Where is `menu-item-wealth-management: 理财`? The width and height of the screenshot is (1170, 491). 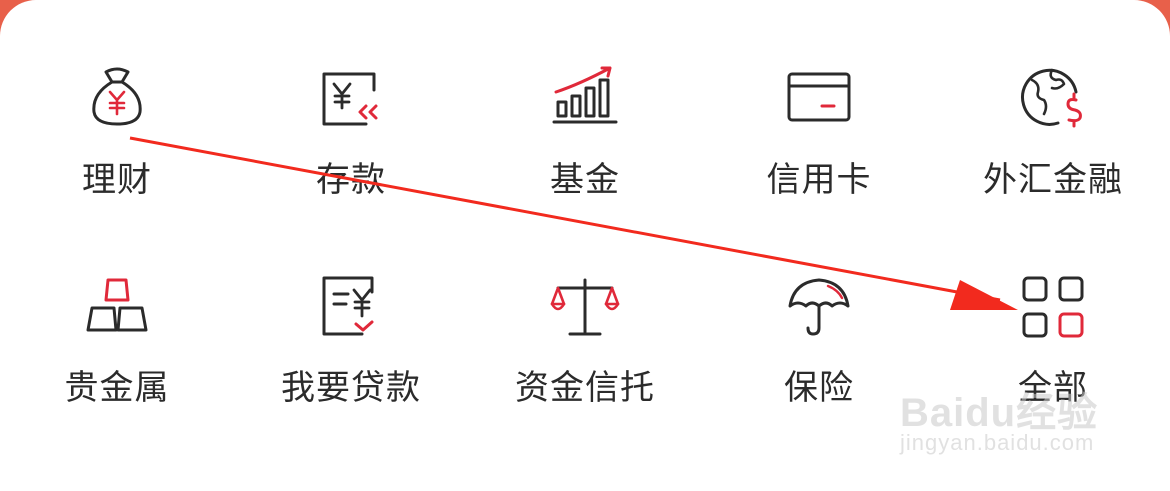
menu-item-wealth-management: 理财 is located at coordinates (117, 100).